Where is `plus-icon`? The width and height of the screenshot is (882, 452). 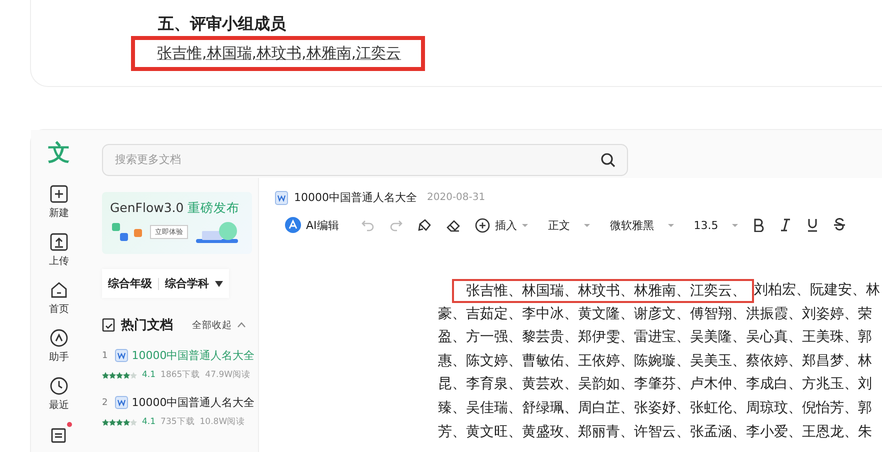 plus-icon is located at coordinates (59, 194).